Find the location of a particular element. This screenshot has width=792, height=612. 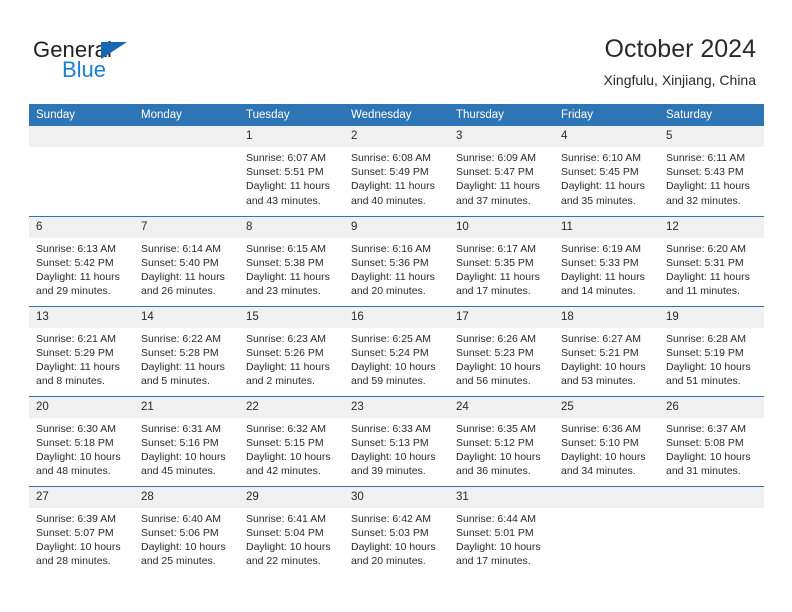

weekday-header-tuesday: Tuesday is located at coordinates (291, 115).